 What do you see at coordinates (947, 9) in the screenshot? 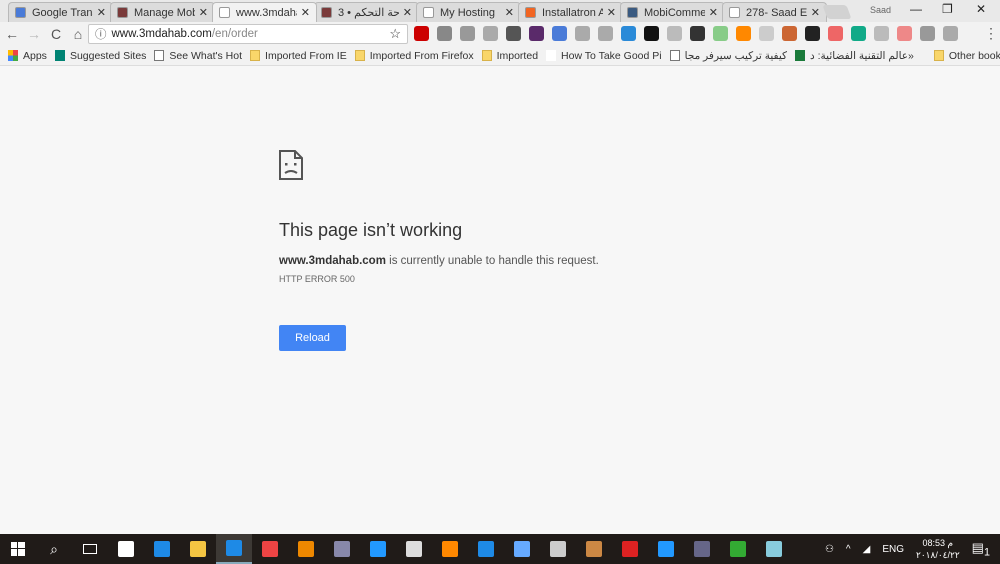
I see `restore-button: ❐` at bounding box center [947, 9].